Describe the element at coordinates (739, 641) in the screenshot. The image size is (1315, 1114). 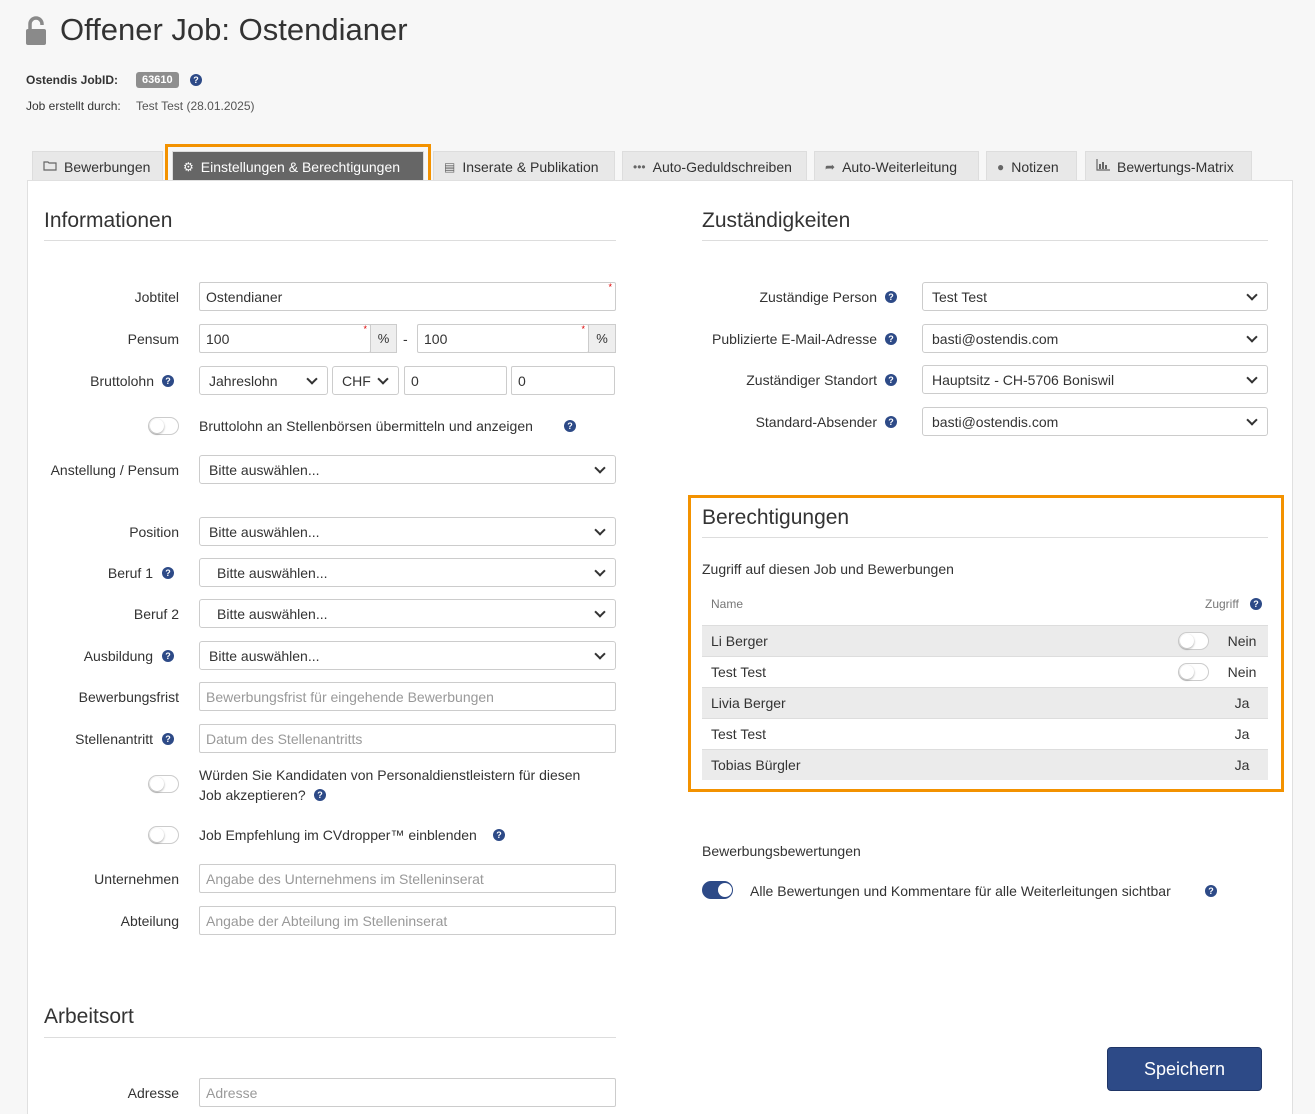
I see `user-name: Li Berger` at that location.